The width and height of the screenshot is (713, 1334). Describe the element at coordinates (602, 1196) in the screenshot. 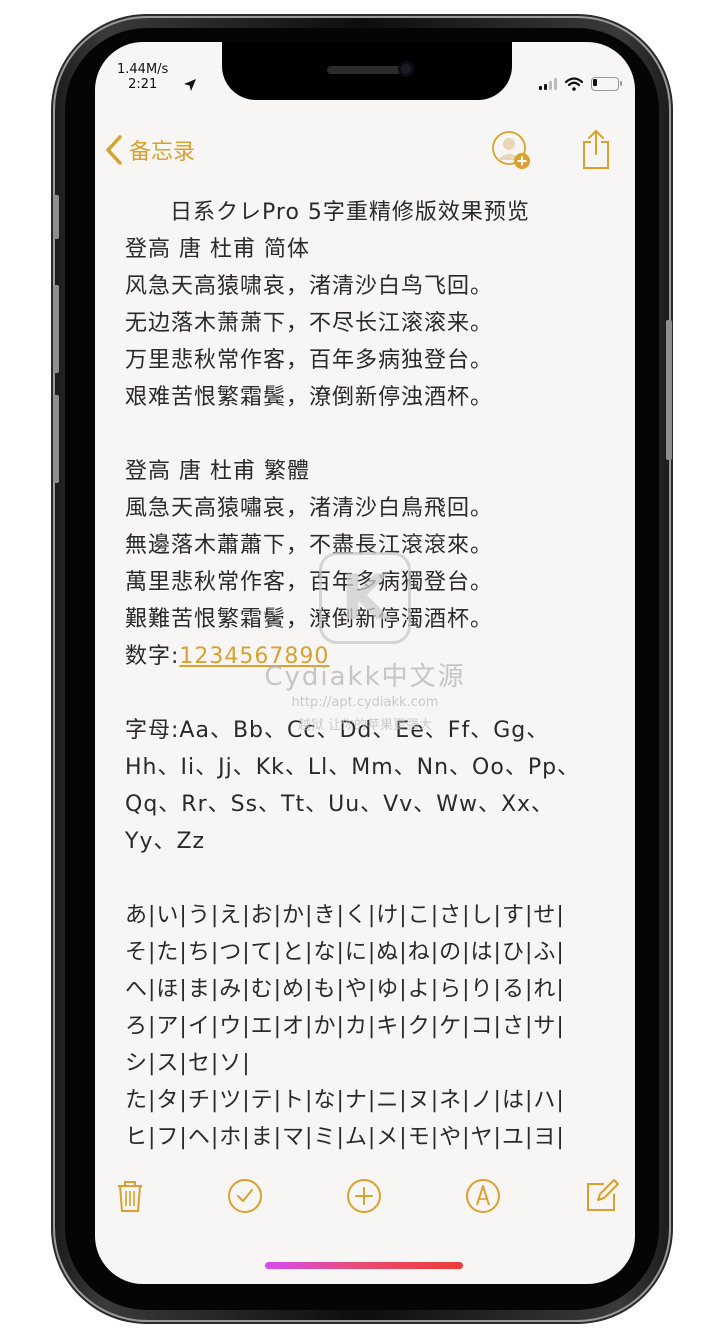

I see `compose-icon` at that location.